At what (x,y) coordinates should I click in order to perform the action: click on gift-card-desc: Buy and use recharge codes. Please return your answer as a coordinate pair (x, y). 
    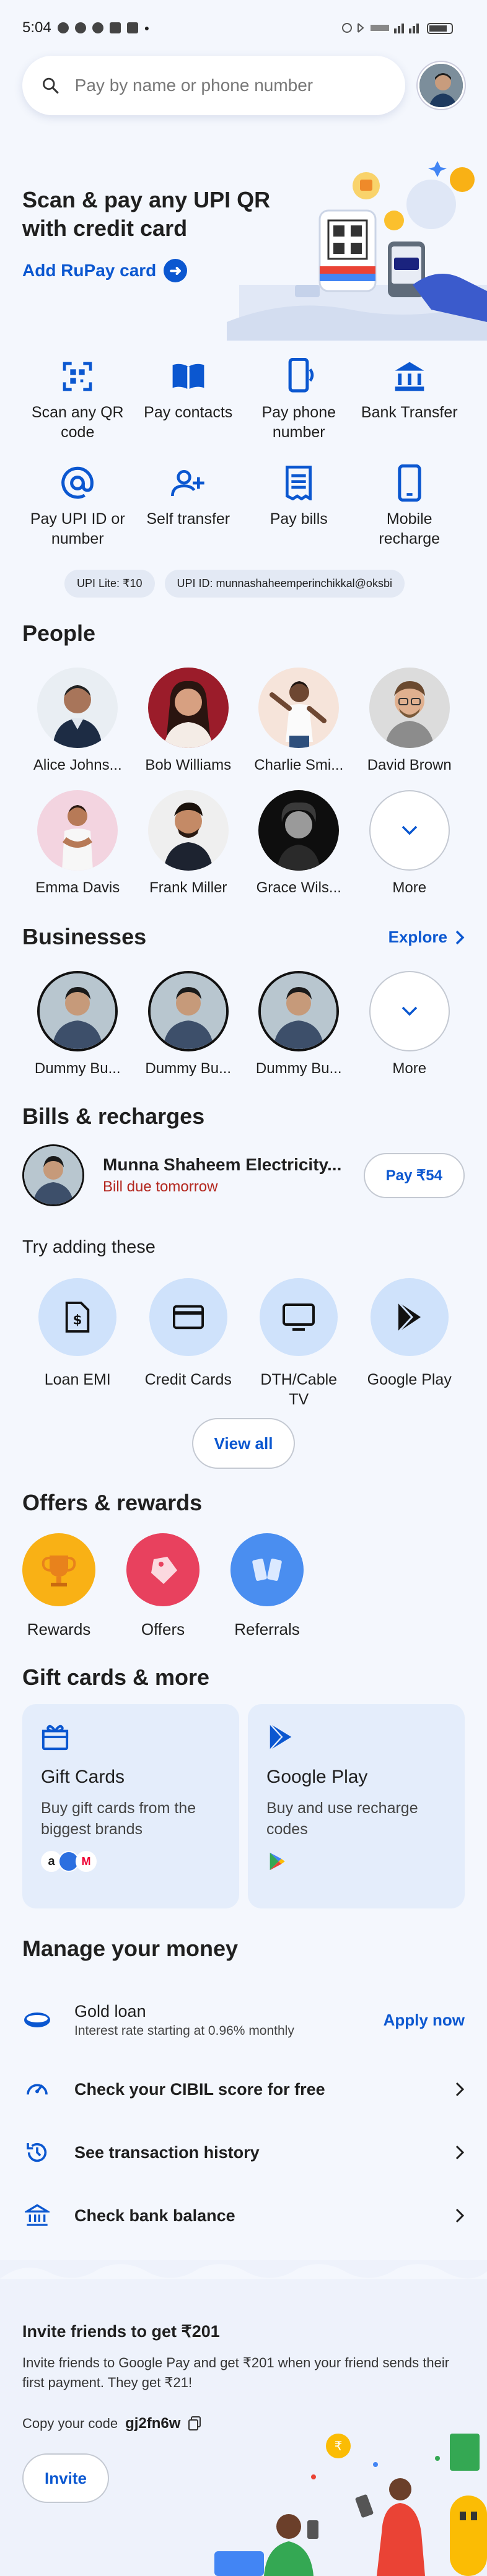
    Looking at the image, I should click on (342, 1818).